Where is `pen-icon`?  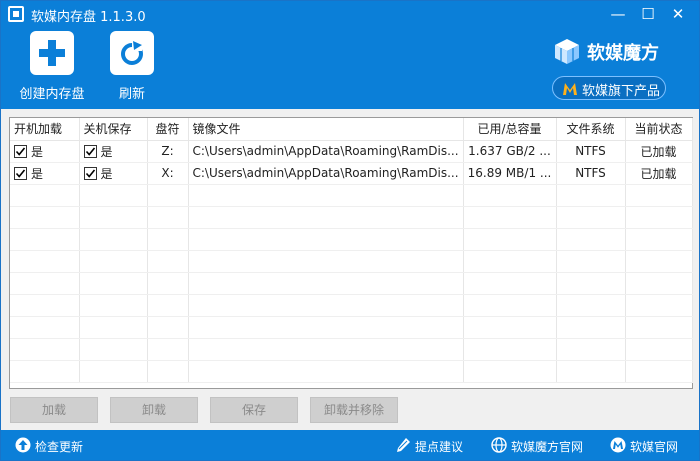
pen-icon is located at coordinates (403, 445).